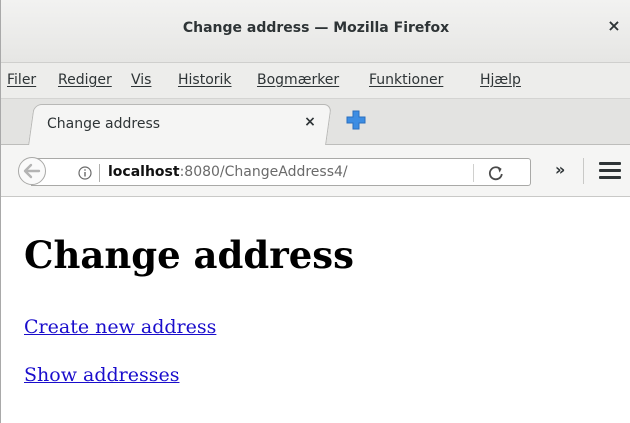  What do you see at coordinates (473, 173) in the screenshot?
I see `reload-separator` at bounding box center [473, 173].